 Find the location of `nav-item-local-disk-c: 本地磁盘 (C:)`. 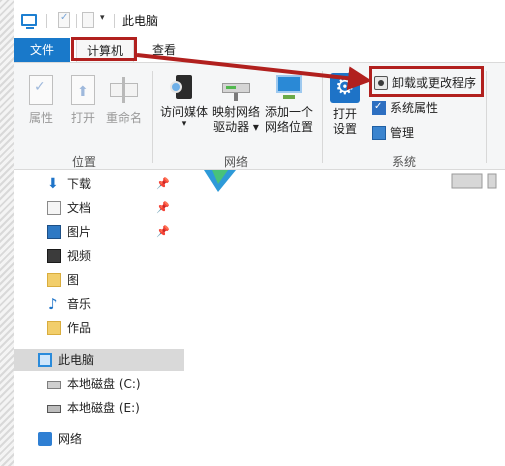

nav-item-local-disk-c: 本地磁盘 (C:) is located at coordinates (99, 384).